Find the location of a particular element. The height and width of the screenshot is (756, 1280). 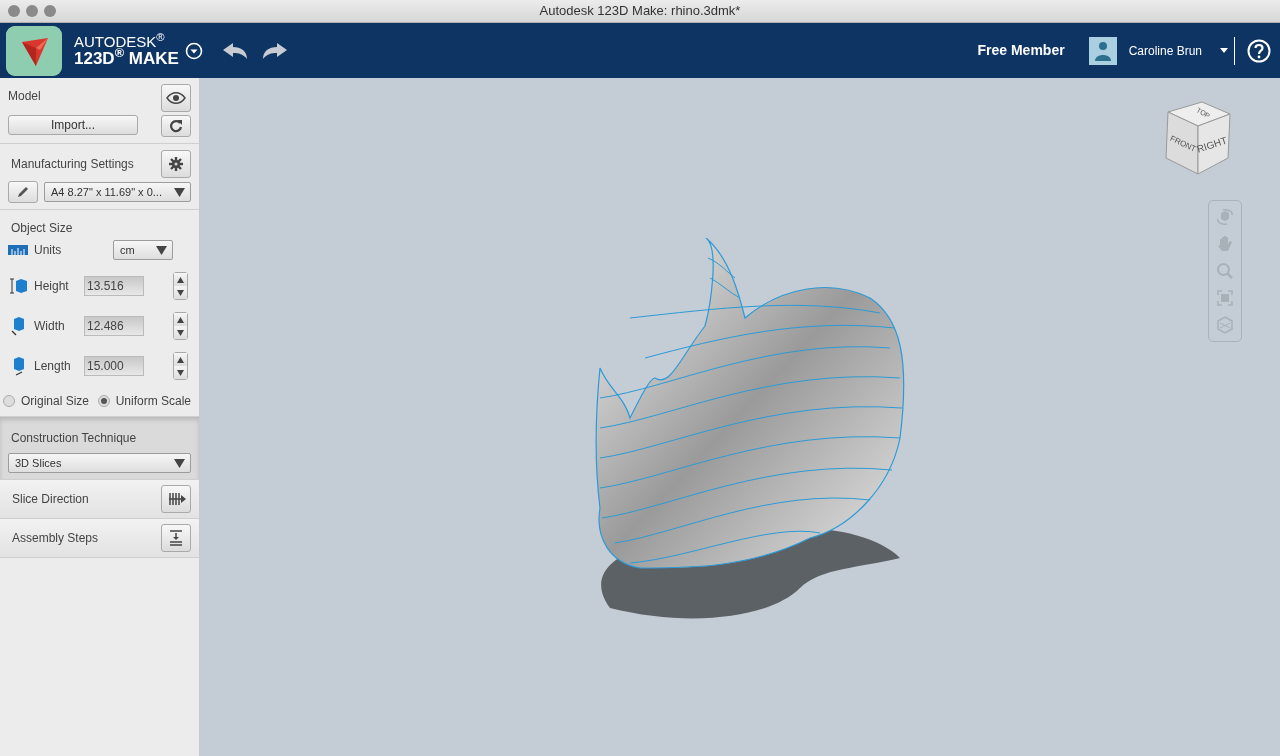

dimension-label: Length is located at coordinates (53, 366).